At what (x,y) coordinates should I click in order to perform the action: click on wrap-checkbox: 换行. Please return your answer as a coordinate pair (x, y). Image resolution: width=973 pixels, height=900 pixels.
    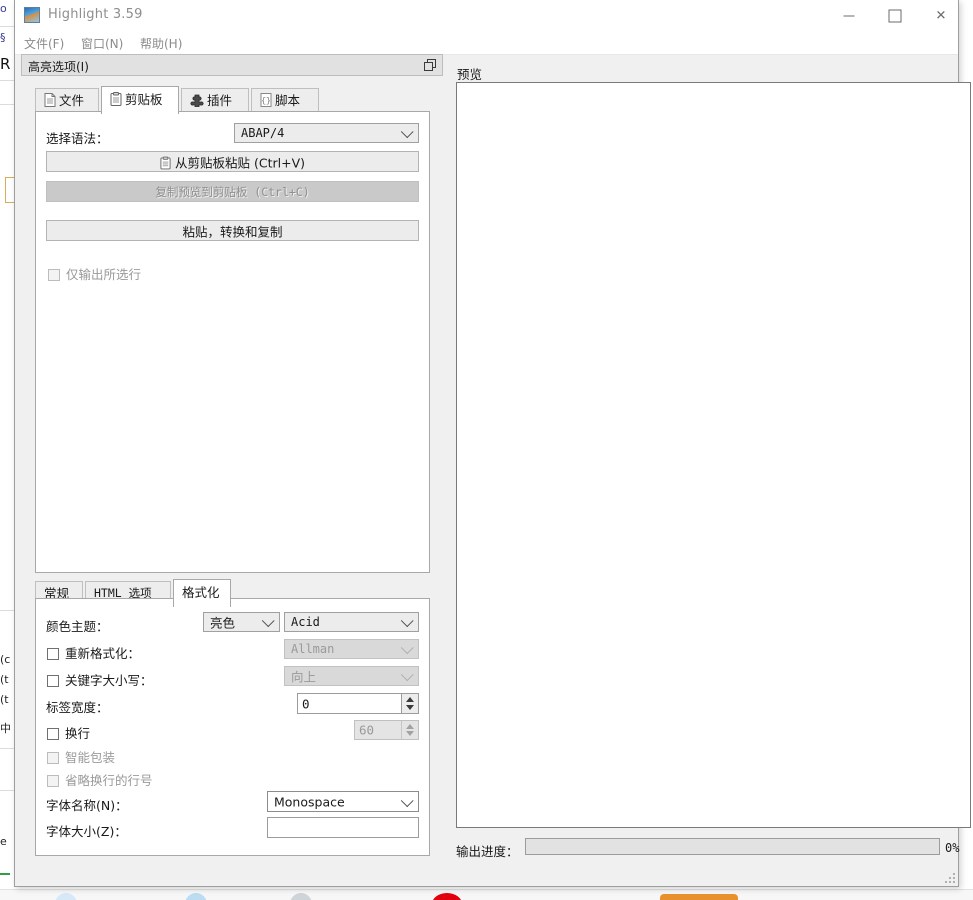
    Looking at the image, I should click on (68, 732).